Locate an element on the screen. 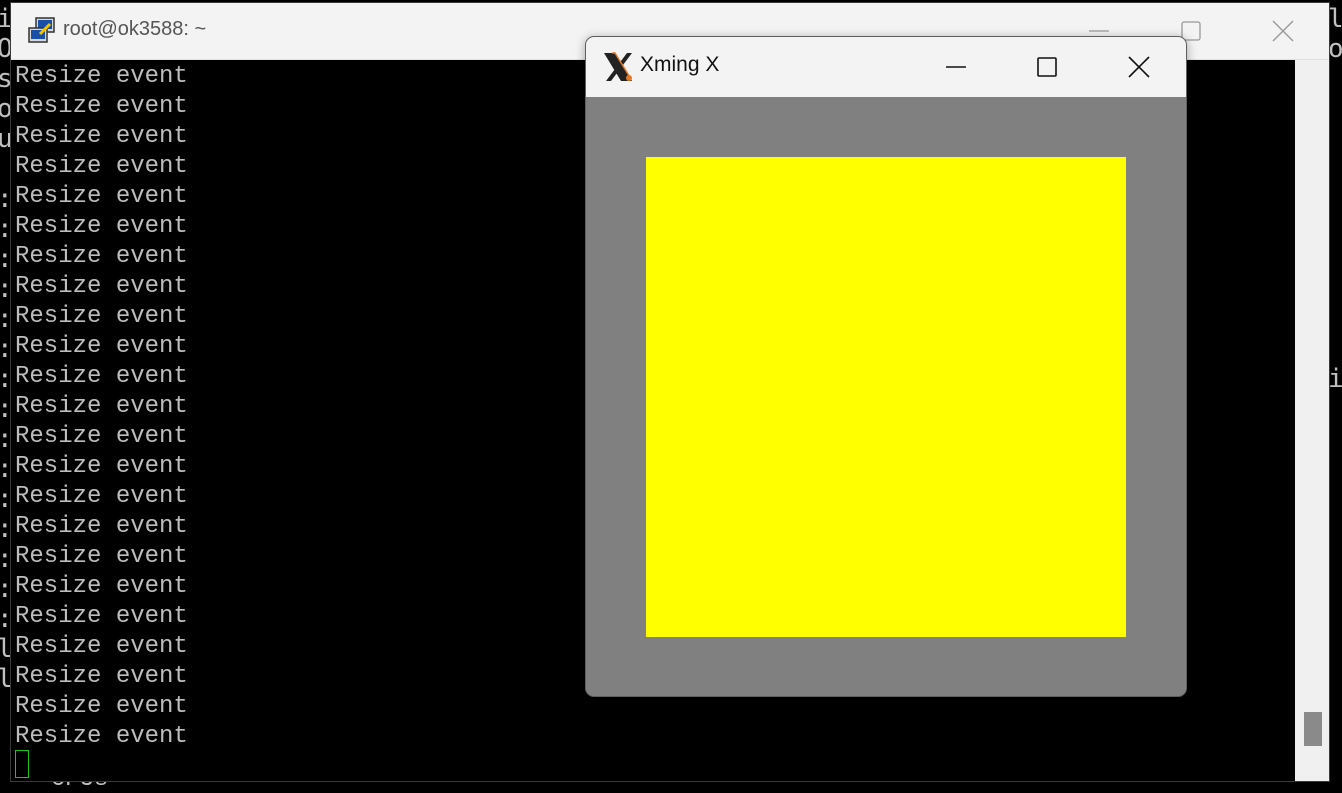  background-terminal-right-edge: lo i is located at coordinates (1335, 396).